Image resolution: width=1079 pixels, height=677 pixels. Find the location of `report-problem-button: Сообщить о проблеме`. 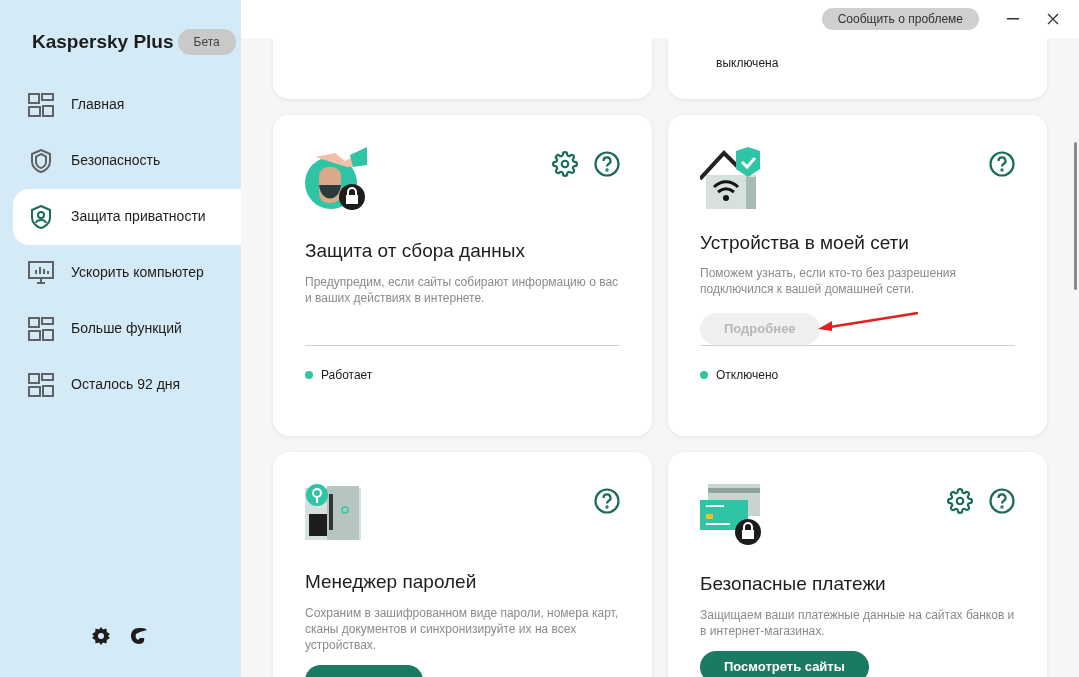

report-problem-button: Сообщить о проблеме is located at coordinates (900, 19).